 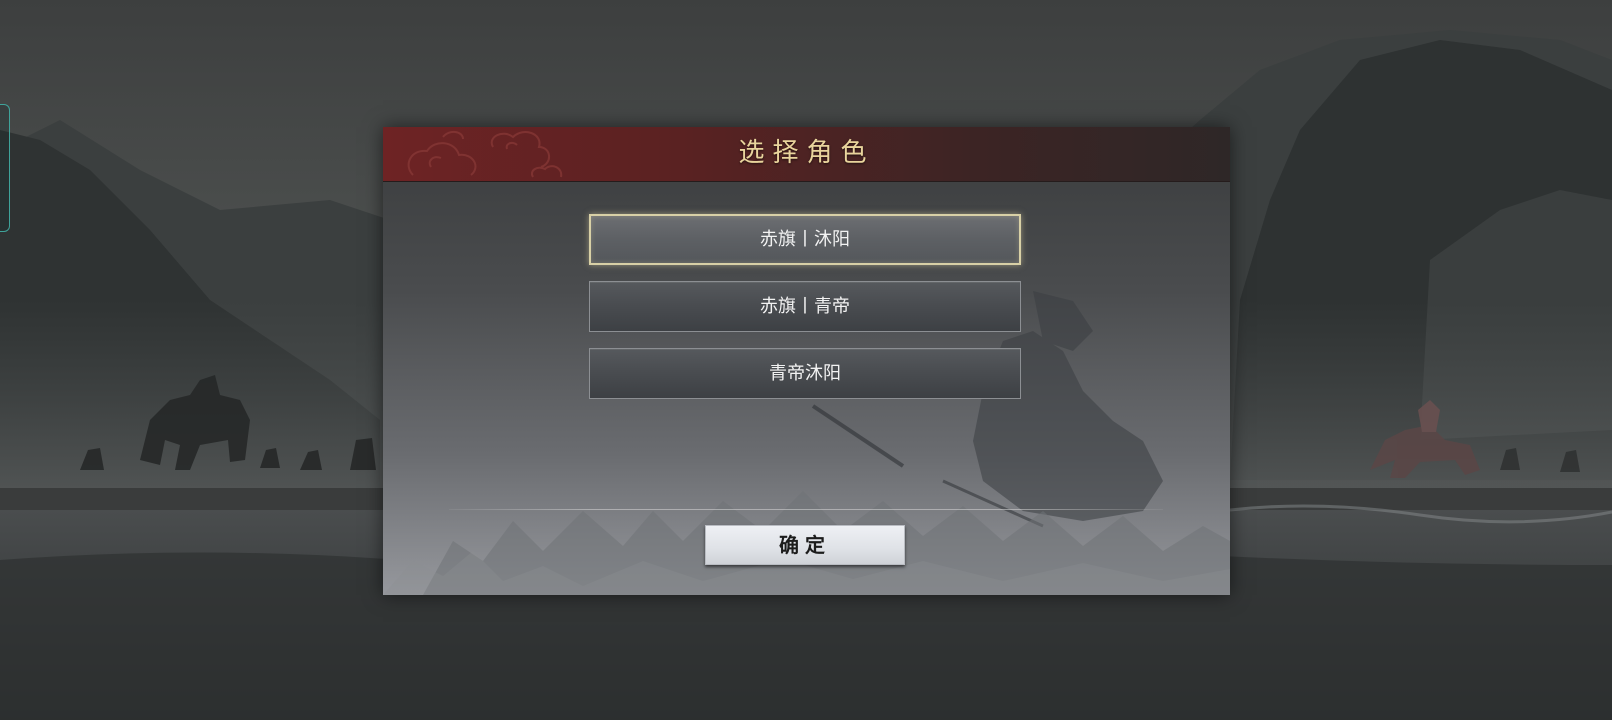 I want to click on character-option-3: 青帝沐阳, so click(x=805, y=373).